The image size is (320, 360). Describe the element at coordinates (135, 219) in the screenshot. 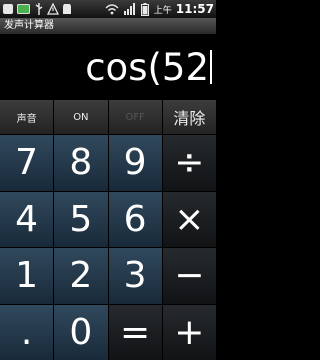

I see `key-6: 6` at that location.